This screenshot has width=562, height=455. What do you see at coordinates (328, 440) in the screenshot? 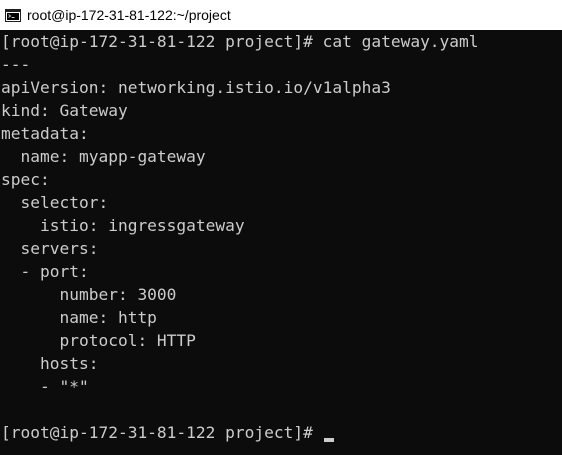
I see `text-cursor` at bounding box center [328, 440].